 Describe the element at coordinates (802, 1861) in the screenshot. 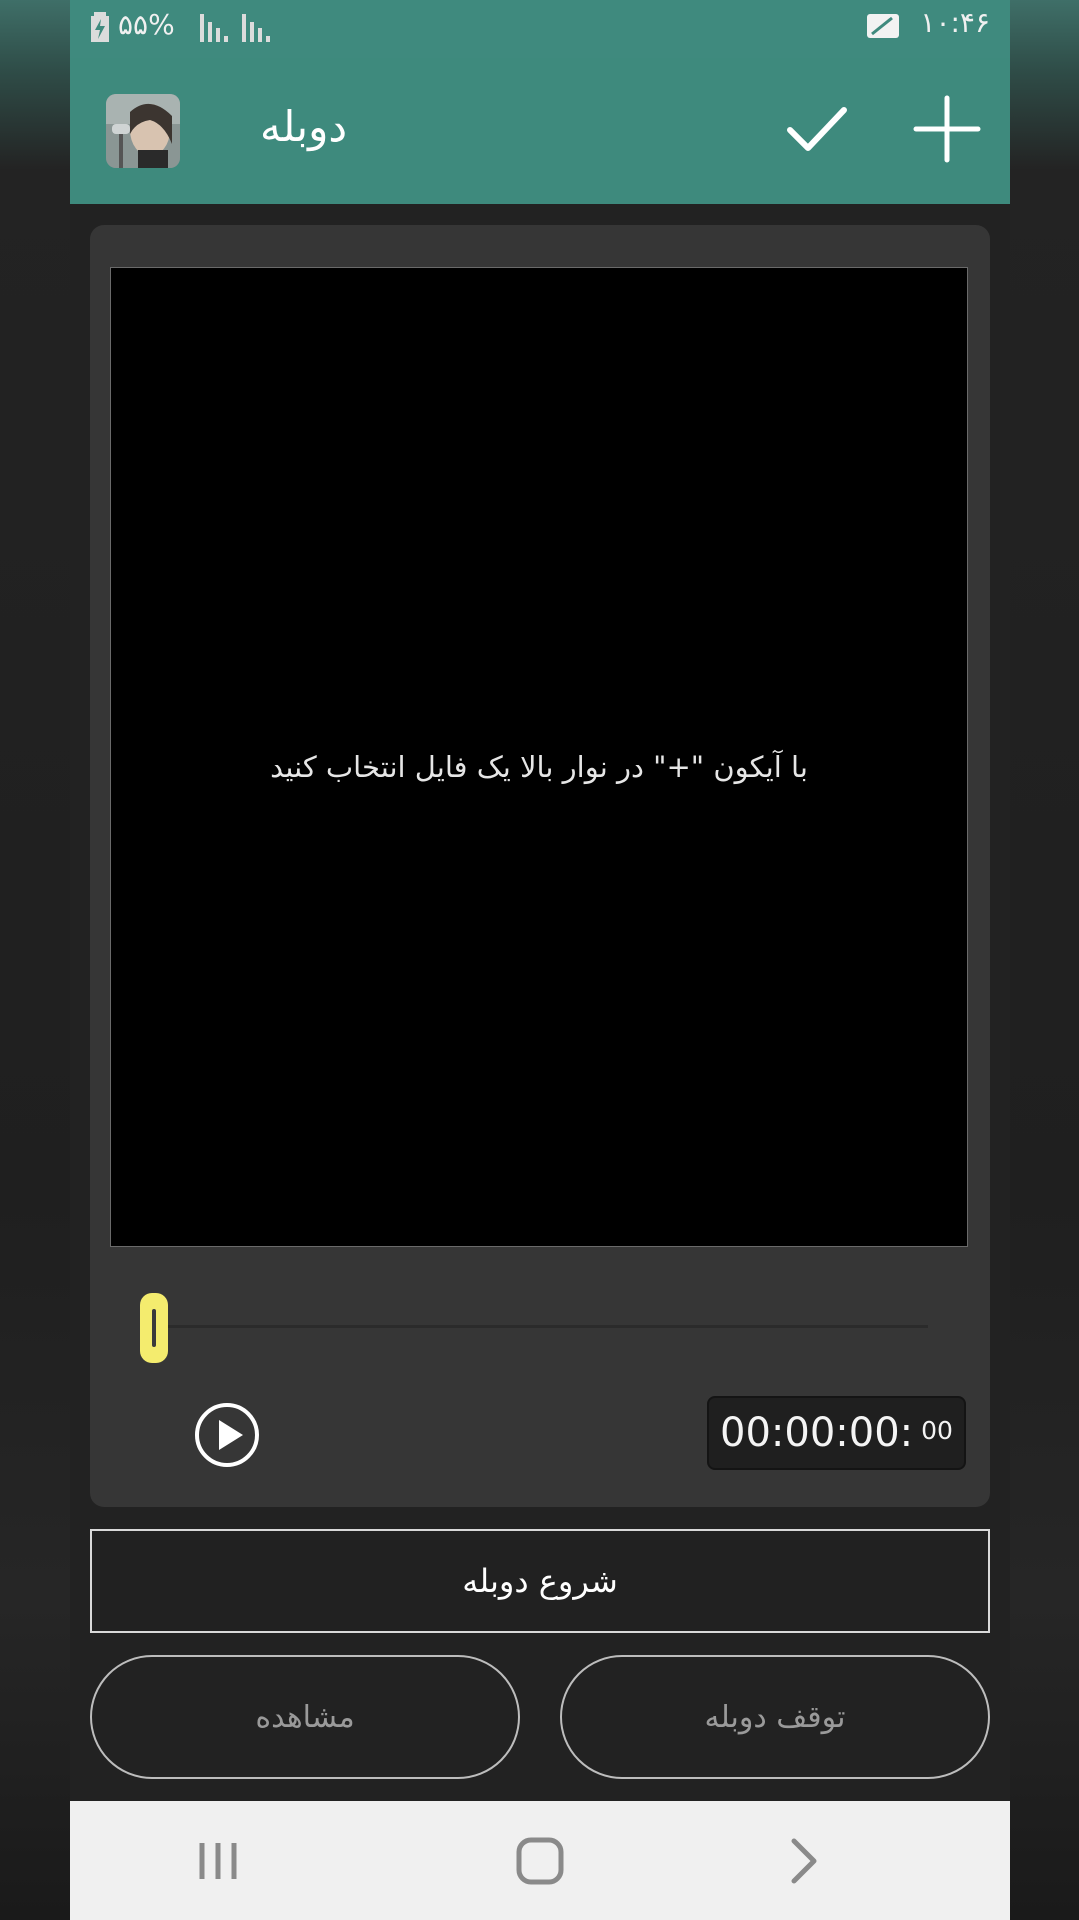

I see `back-icon` at that location.